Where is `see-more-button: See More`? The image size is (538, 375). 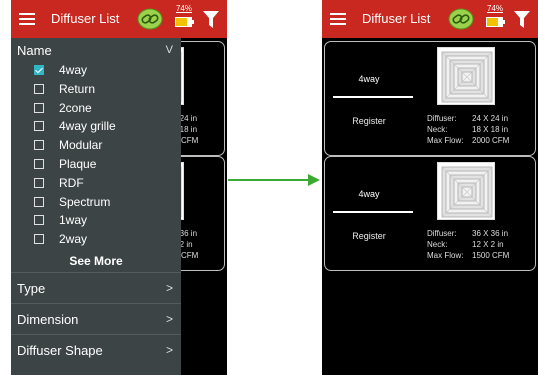
see-more-button: See More is located at coordinates (96, 261).